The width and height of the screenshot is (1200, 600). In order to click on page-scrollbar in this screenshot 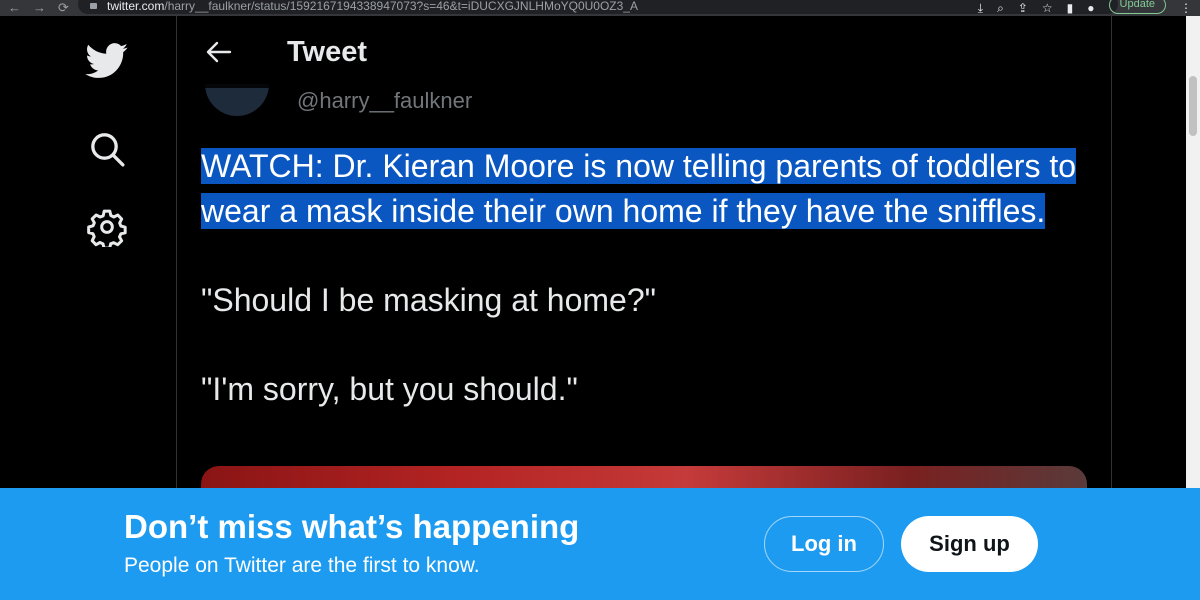, I will do `click(1193, 252)`.